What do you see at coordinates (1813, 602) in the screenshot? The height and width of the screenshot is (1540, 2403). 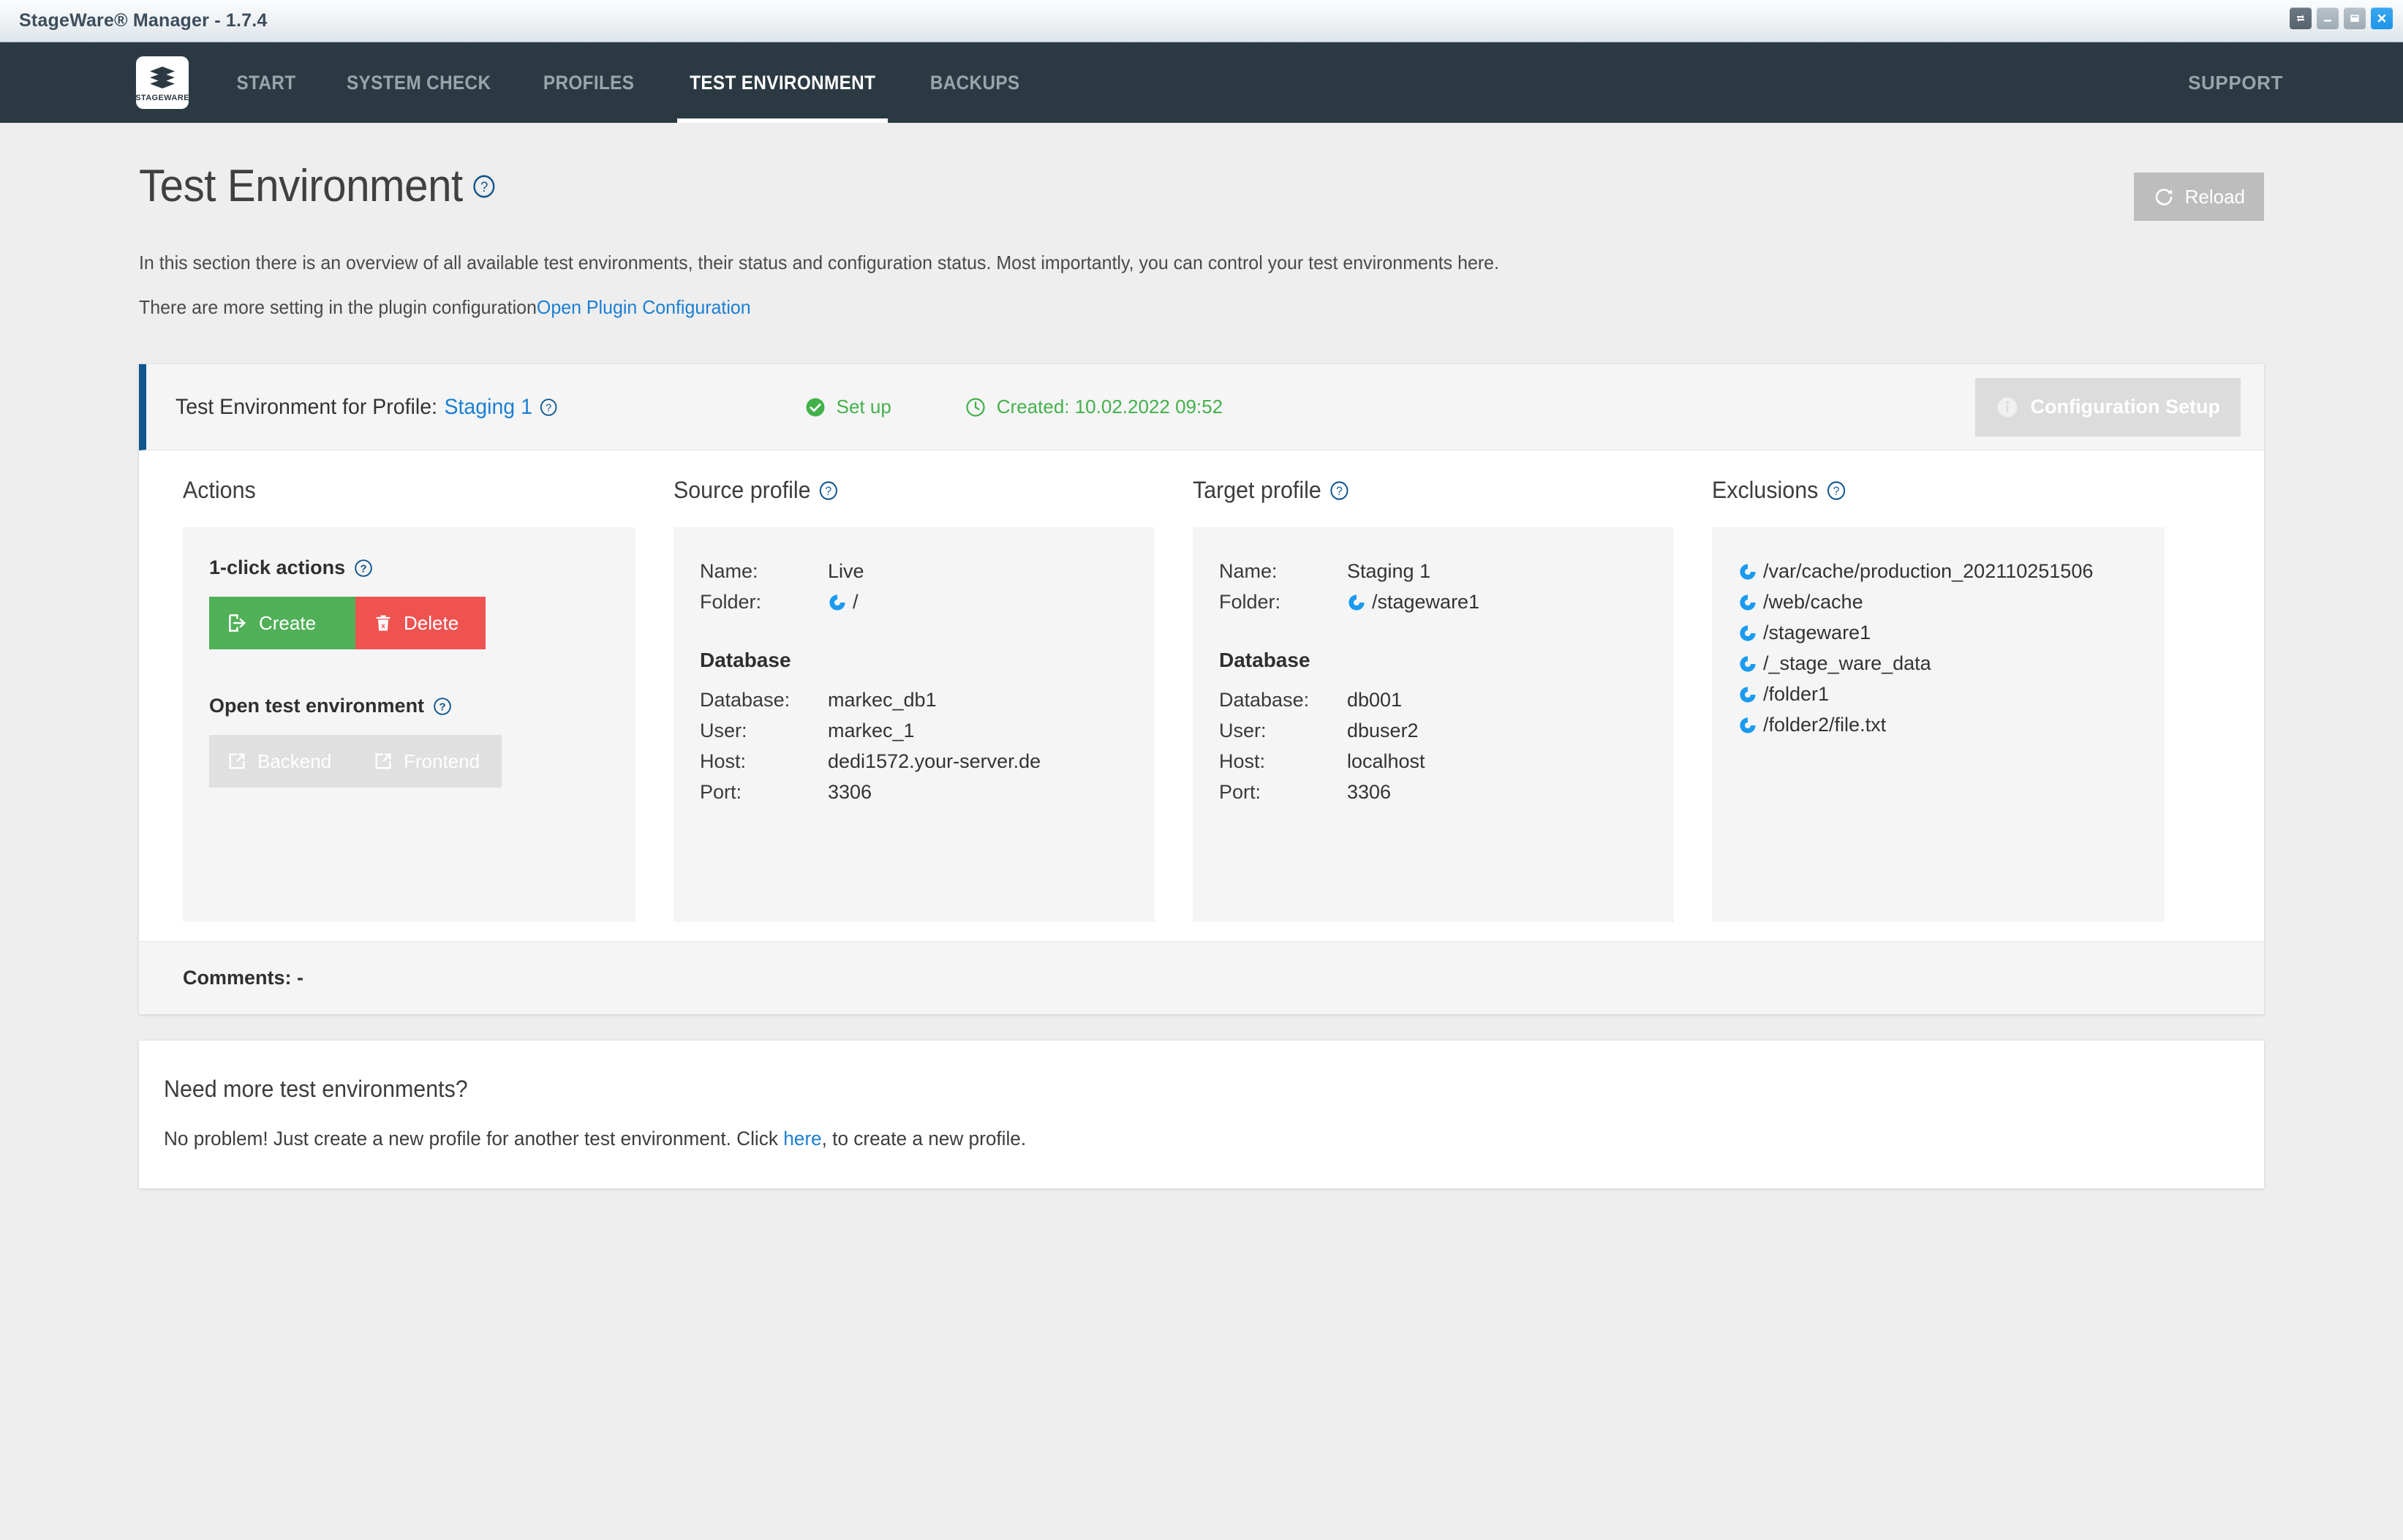 I see `exclusion-path: /web/cache` at bounding box center [1813, 602].